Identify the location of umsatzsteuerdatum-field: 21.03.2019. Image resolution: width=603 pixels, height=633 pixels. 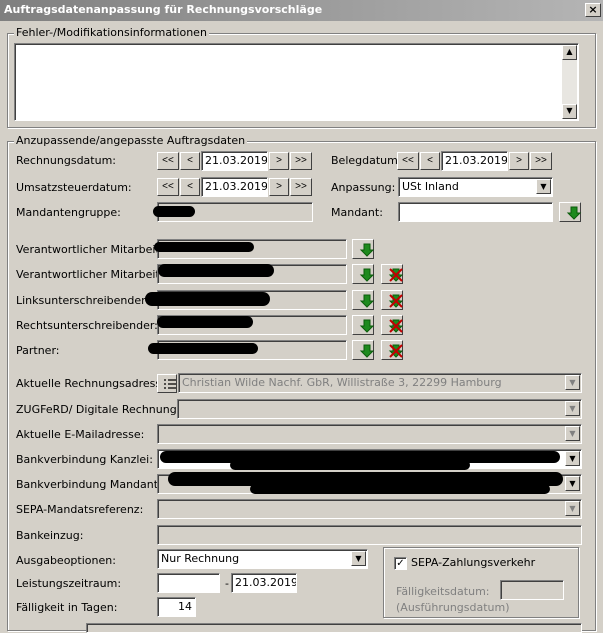
(234, 187).